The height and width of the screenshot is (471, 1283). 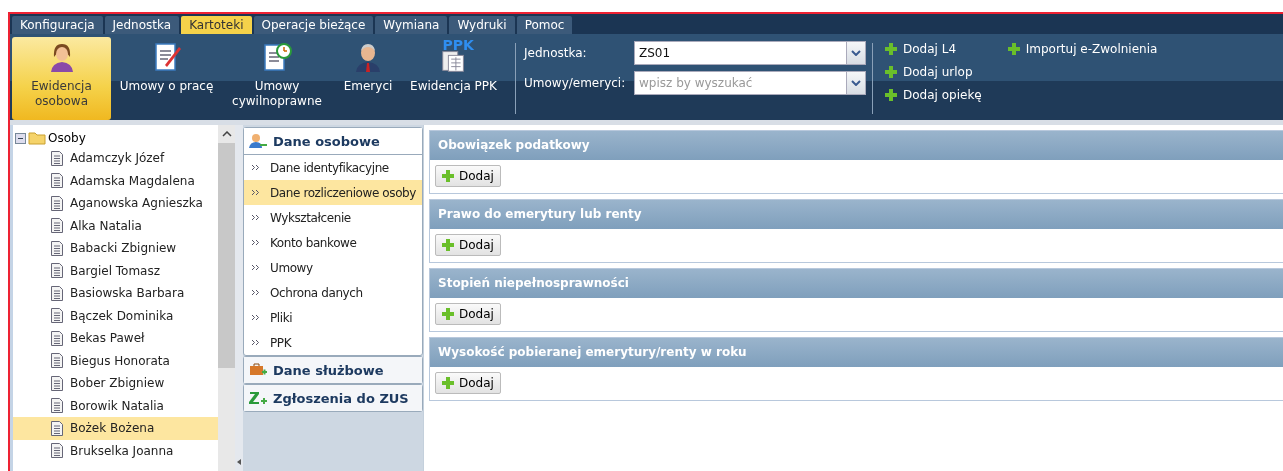 What do you see at coordinates (333, 267) in the screenshot?
I see `nav-item: Umowy` at bounding box center [333, 267].